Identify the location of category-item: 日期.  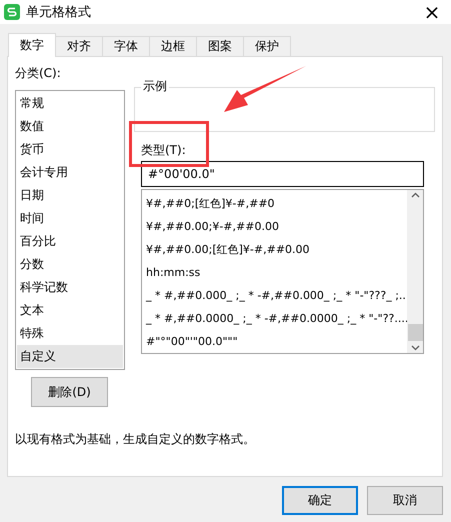
(70, 195).